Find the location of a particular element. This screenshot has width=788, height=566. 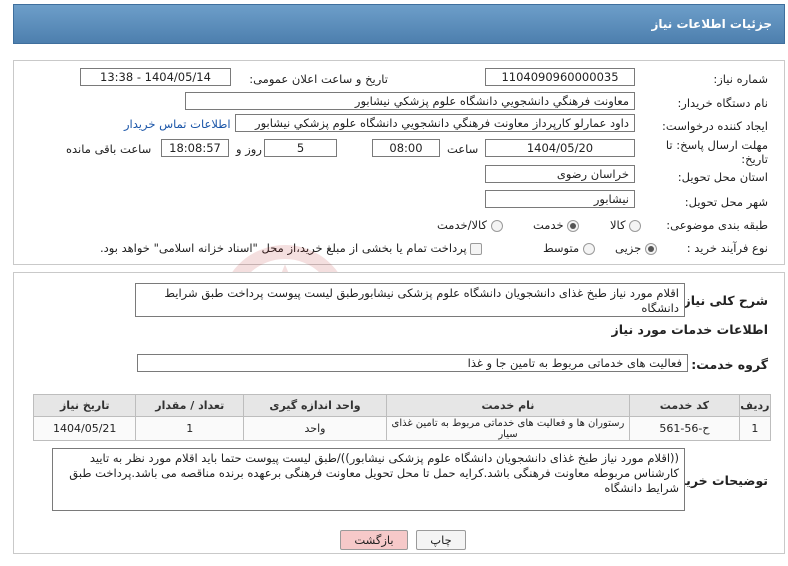

deadline-date-field: 1404/05/20 is located at coordinates (560, 148).